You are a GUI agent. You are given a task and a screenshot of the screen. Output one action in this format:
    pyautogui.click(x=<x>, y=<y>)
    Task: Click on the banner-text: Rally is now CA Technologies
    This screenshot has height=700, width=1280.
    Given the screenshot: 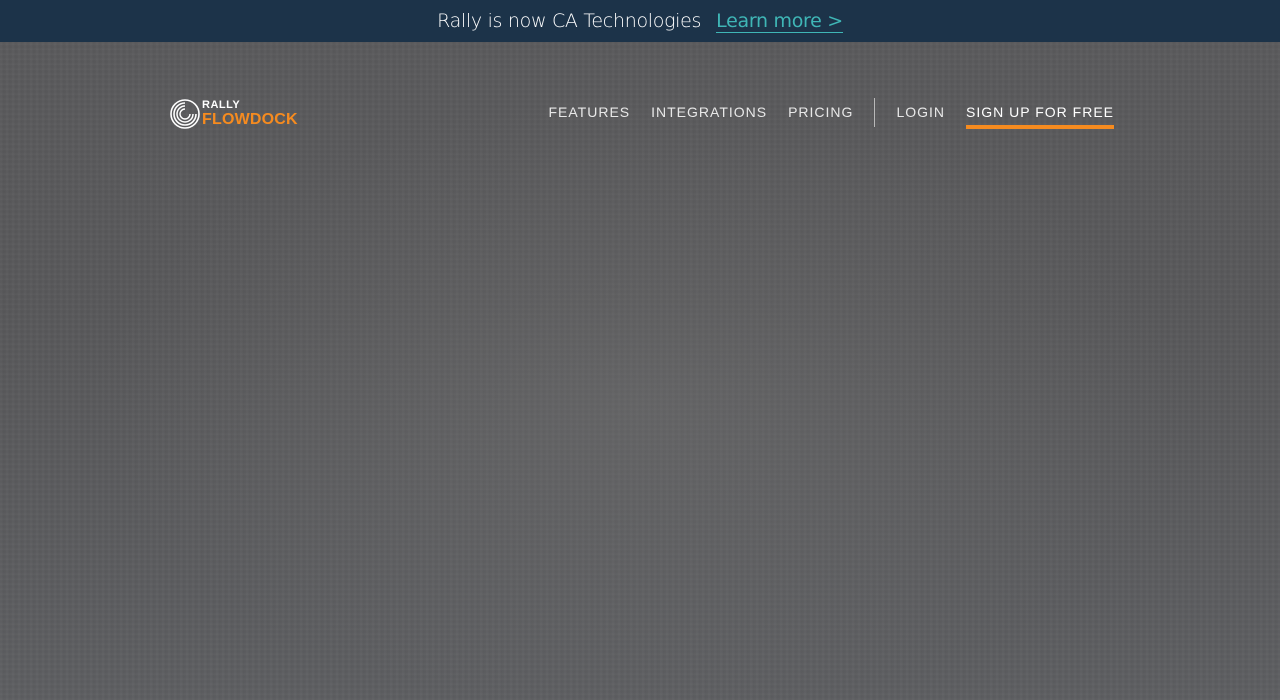 What is the action you would take?
    pyautogui.click(x=569, y=21)
    